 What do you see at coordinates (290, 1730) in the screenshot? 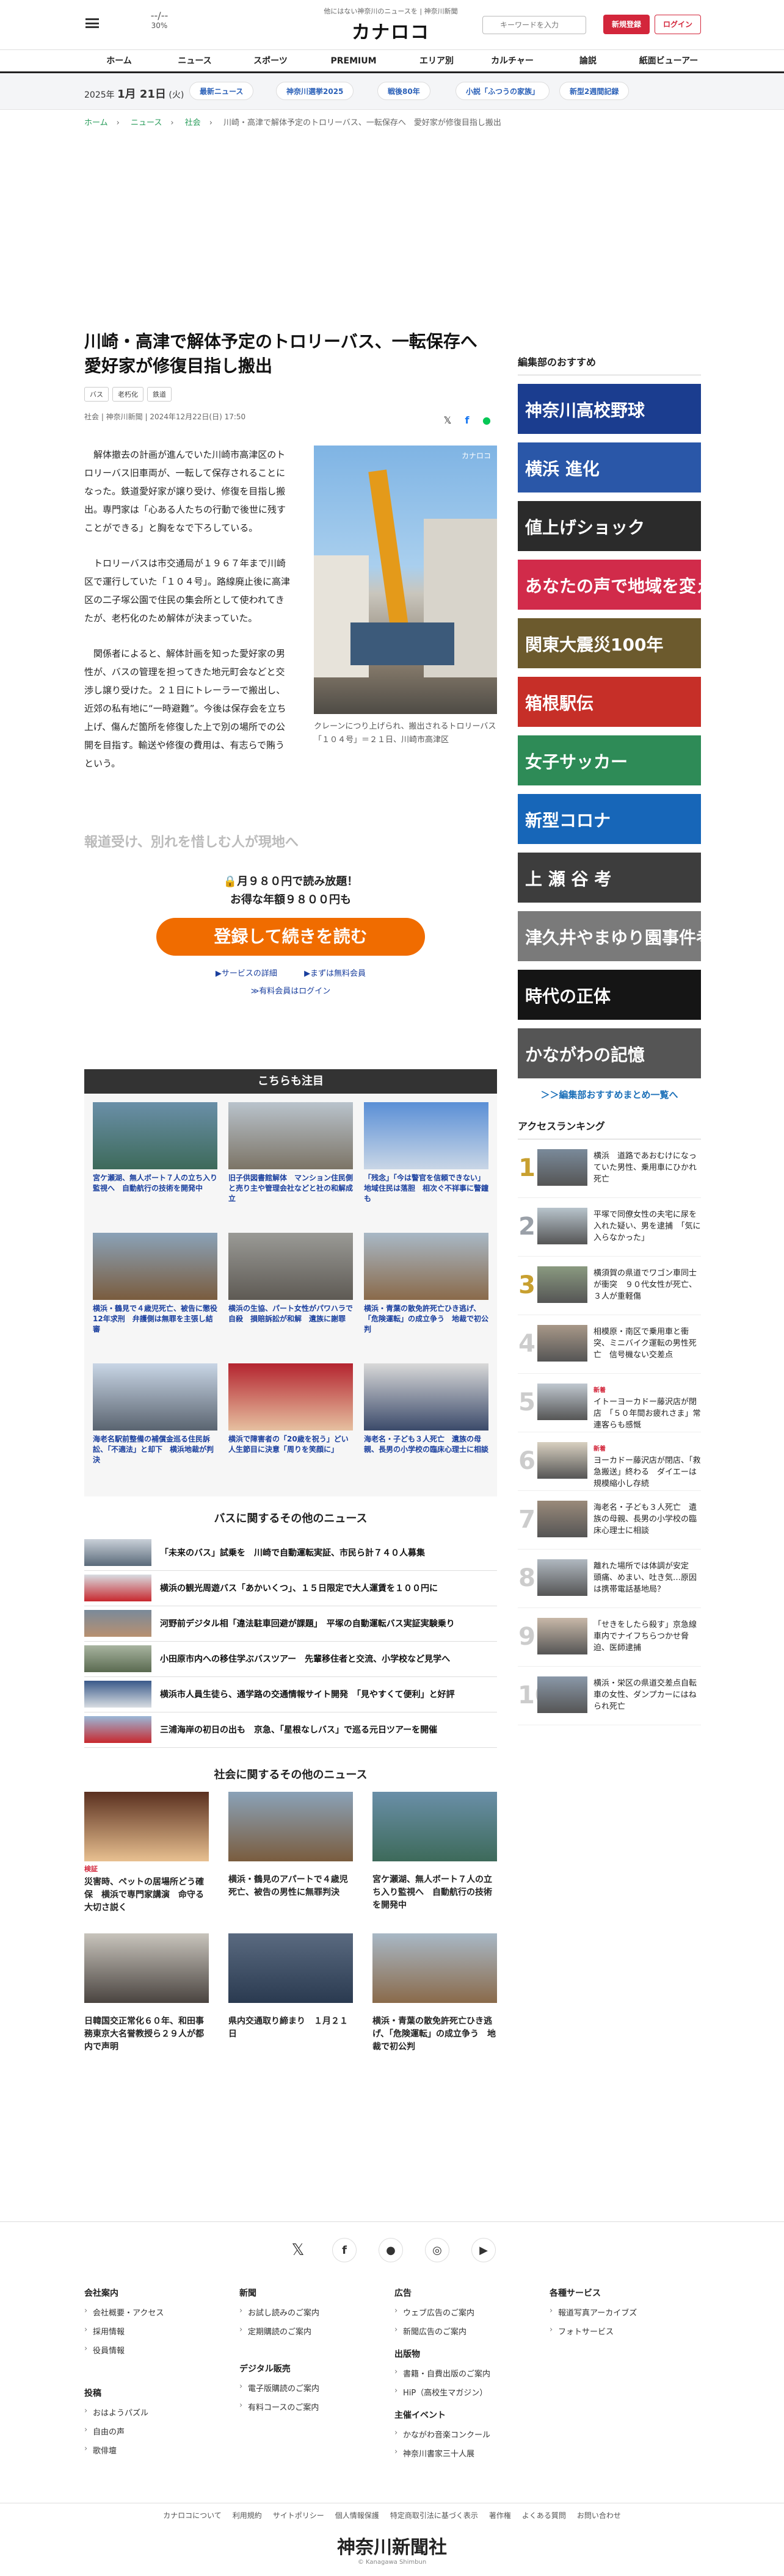
I see `list-item: 三浦海岸の初日の出も 京急、「星根なしバス」で巡る元日ツアーを開催` at bounding box center [290, 1730].